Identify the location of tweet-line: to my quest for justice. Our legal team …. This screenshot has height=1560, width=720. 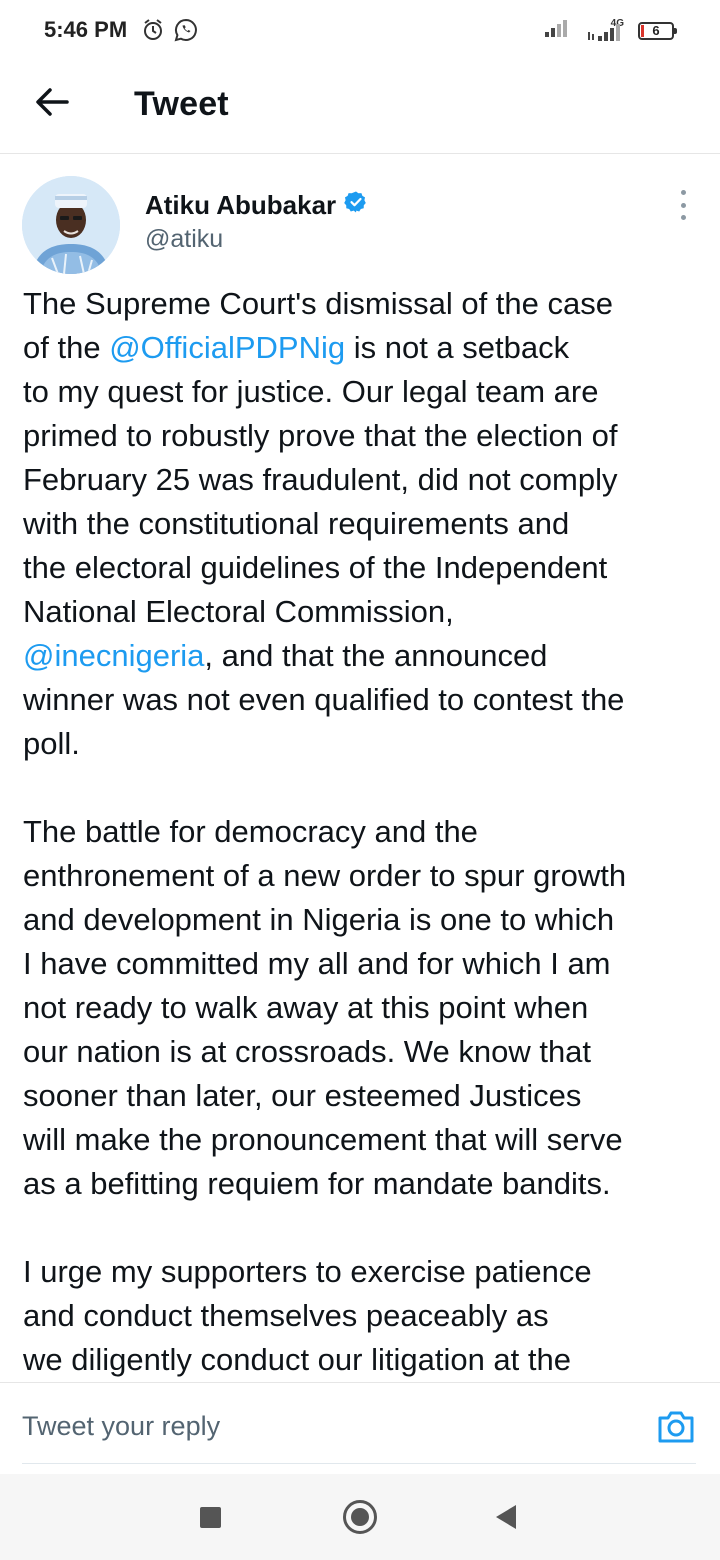
(368, 392).